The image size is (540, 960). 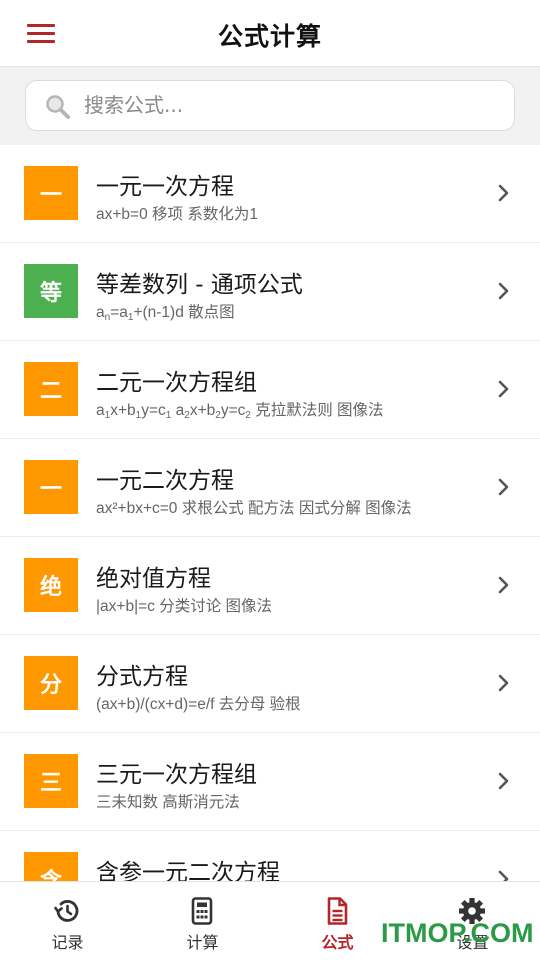 I want to click on item-subtitle: ax+b=0 移项 系数化为1, so click(x=177, y=214).